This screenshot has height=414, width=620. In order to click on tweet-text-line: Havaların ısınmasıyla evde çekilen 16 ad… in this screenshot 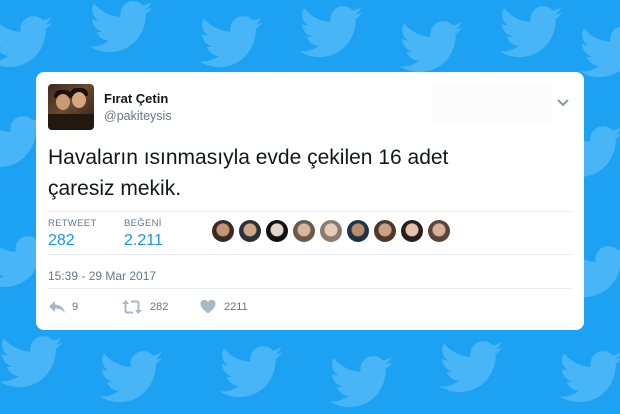, I will do `click(248, 157)`.